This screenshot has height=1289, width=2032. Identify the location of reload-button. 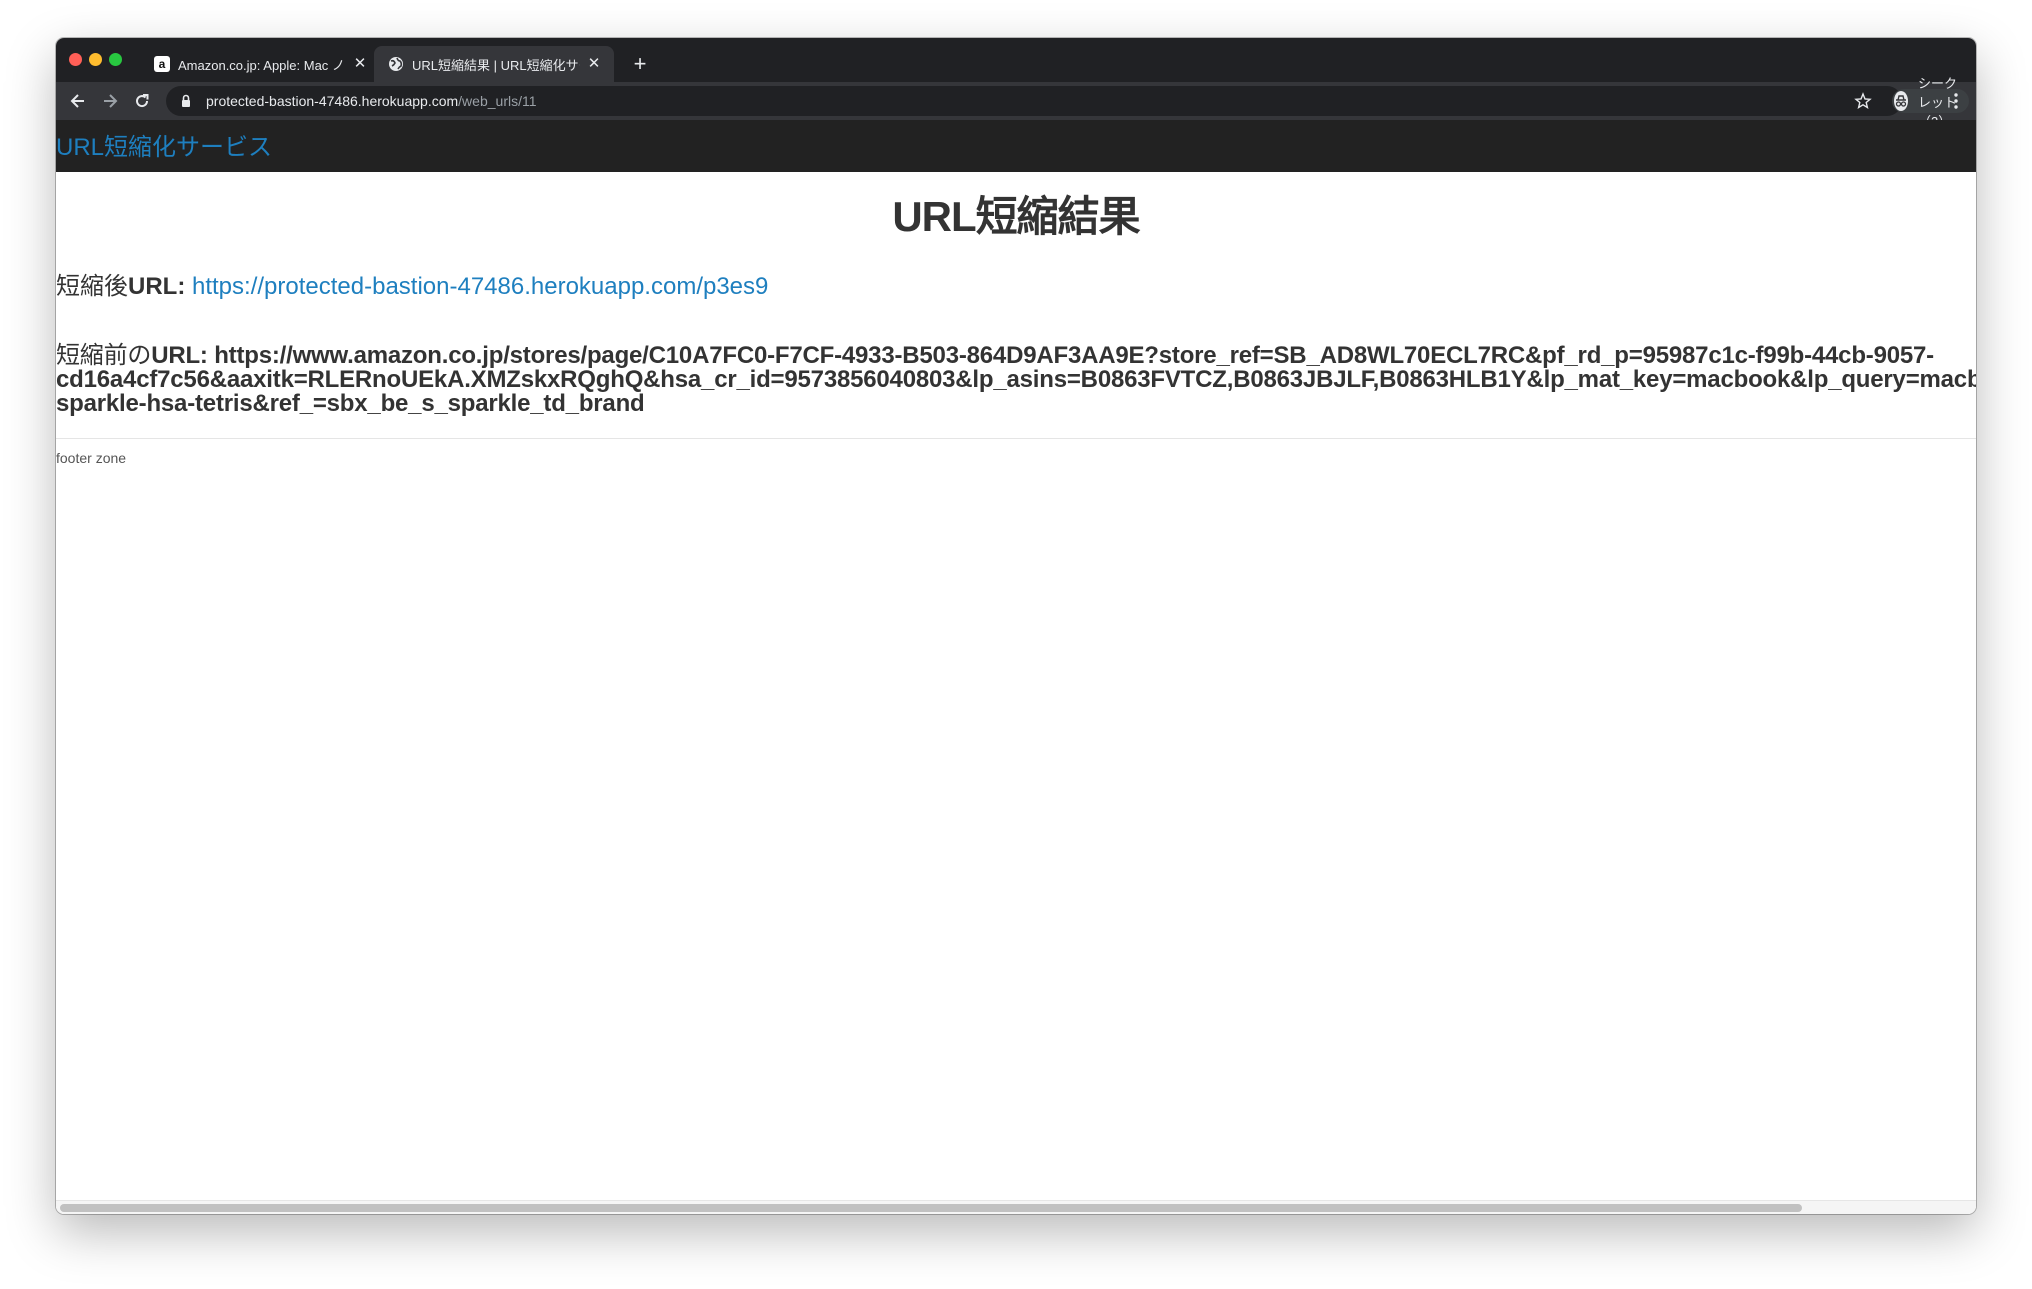
(142, 101).